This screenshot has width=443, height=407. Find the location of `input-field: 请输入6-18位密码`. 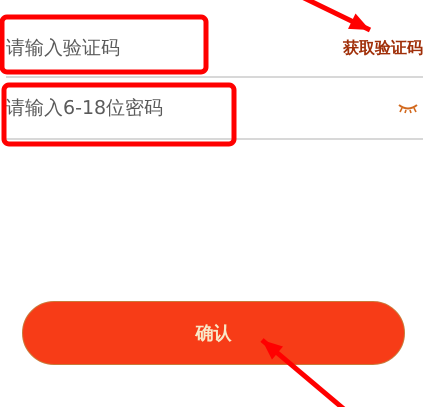

input-field: 请输入6-18位密码 is located at coordinates (201, 108).